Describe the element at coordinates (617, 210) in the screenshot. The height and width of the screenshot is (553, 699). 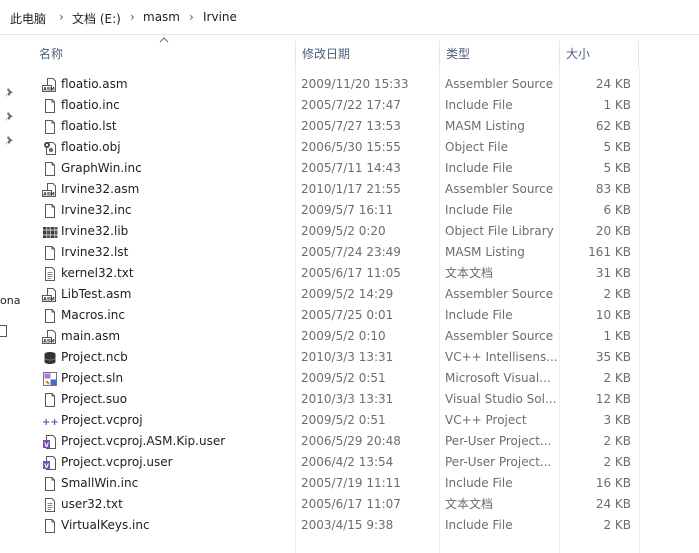
I see `file-size: 6 KB` at that location.